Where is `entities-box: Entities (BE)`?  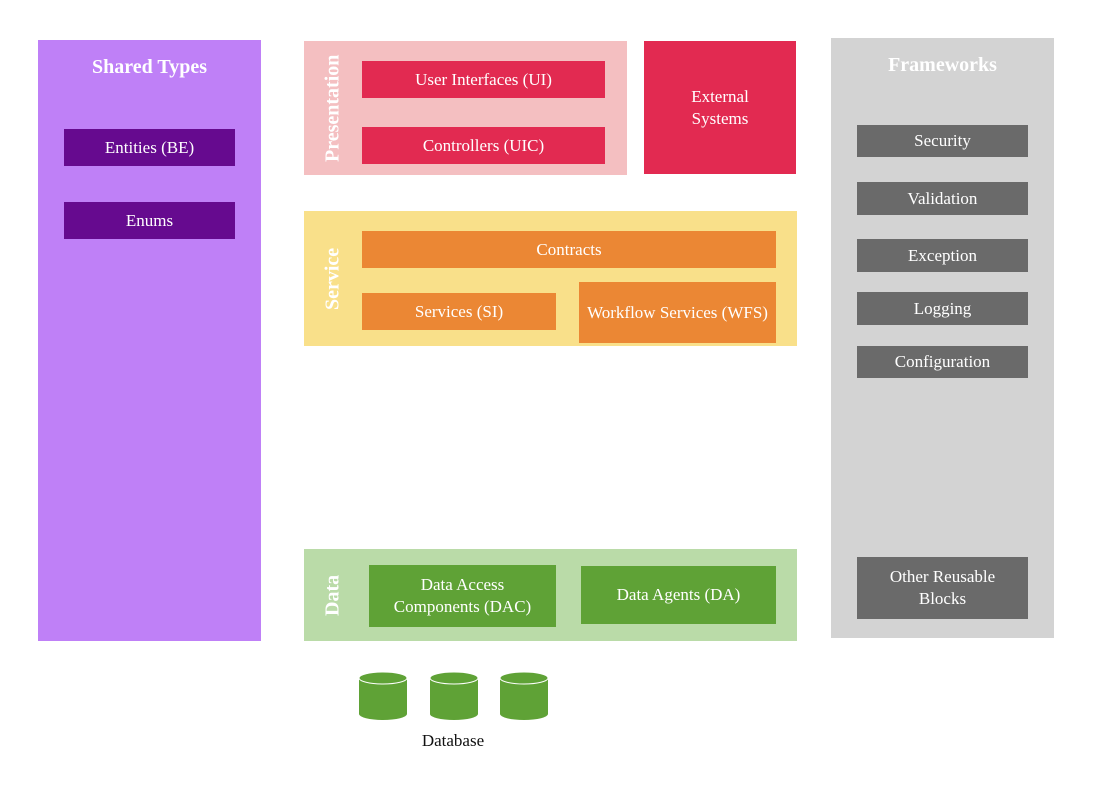 entities-box: Entities (BE) is located at coordinates (149, 147).